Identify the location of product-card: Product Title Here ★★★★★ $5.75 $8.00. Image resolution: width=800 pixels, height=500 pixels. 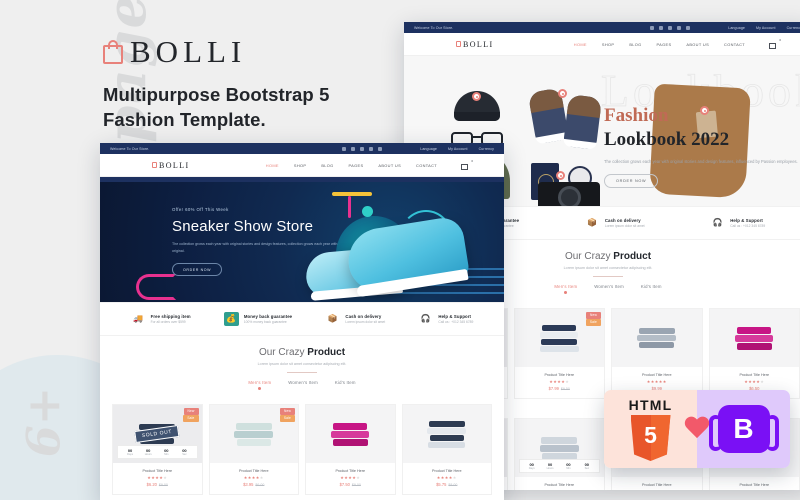
(446, 449).